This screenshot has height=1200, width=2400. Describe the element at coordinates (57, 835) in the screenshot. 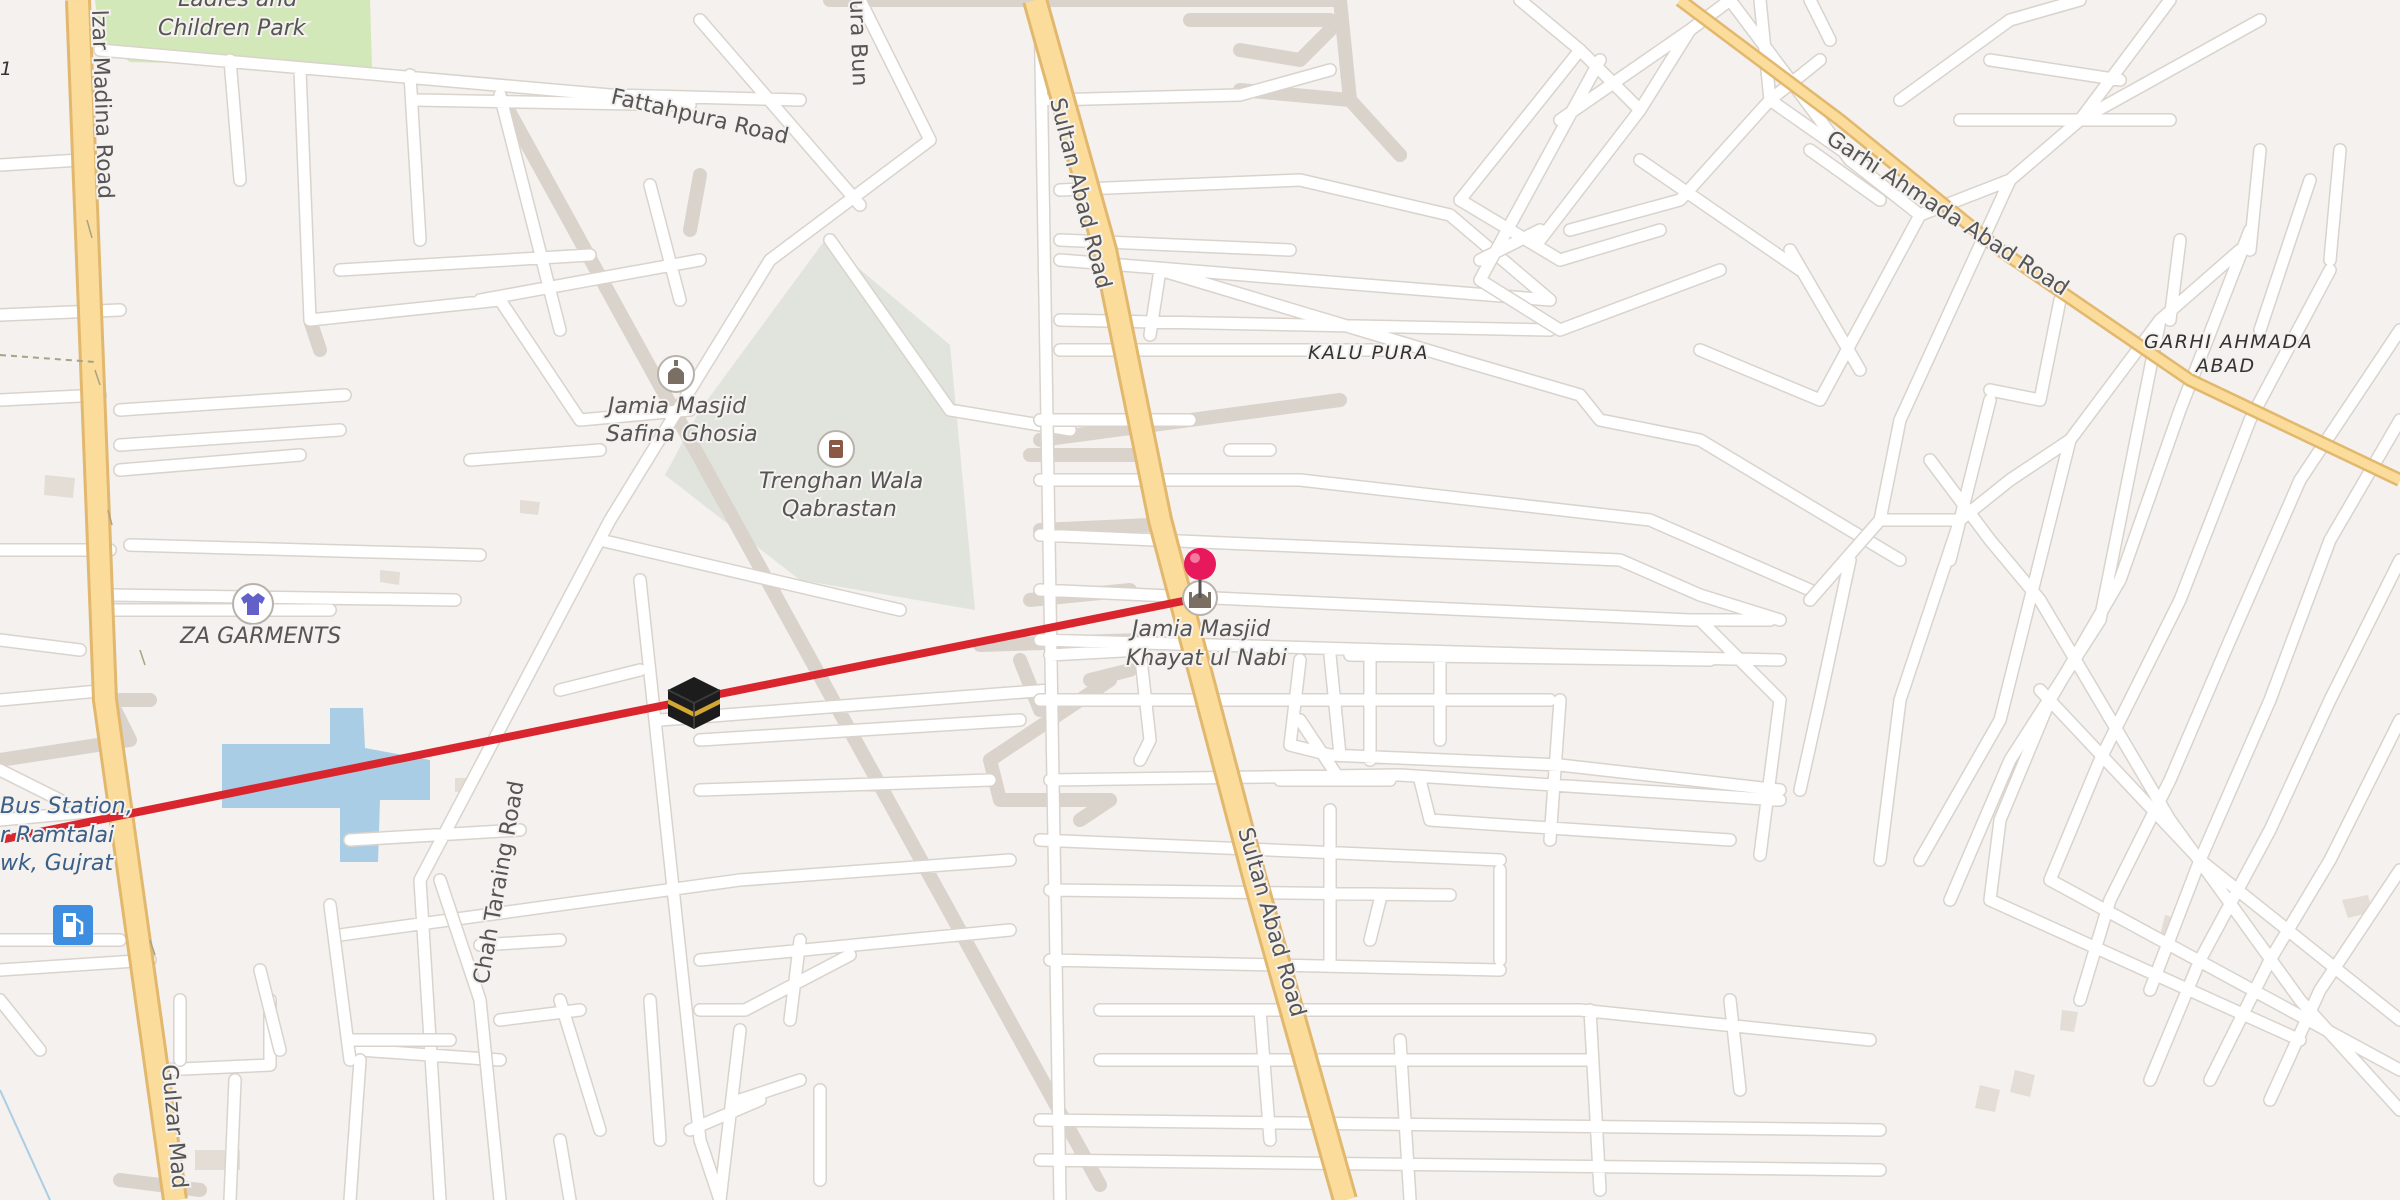

I see `poi-label-bus-line2: r Ramtalai` at that location.